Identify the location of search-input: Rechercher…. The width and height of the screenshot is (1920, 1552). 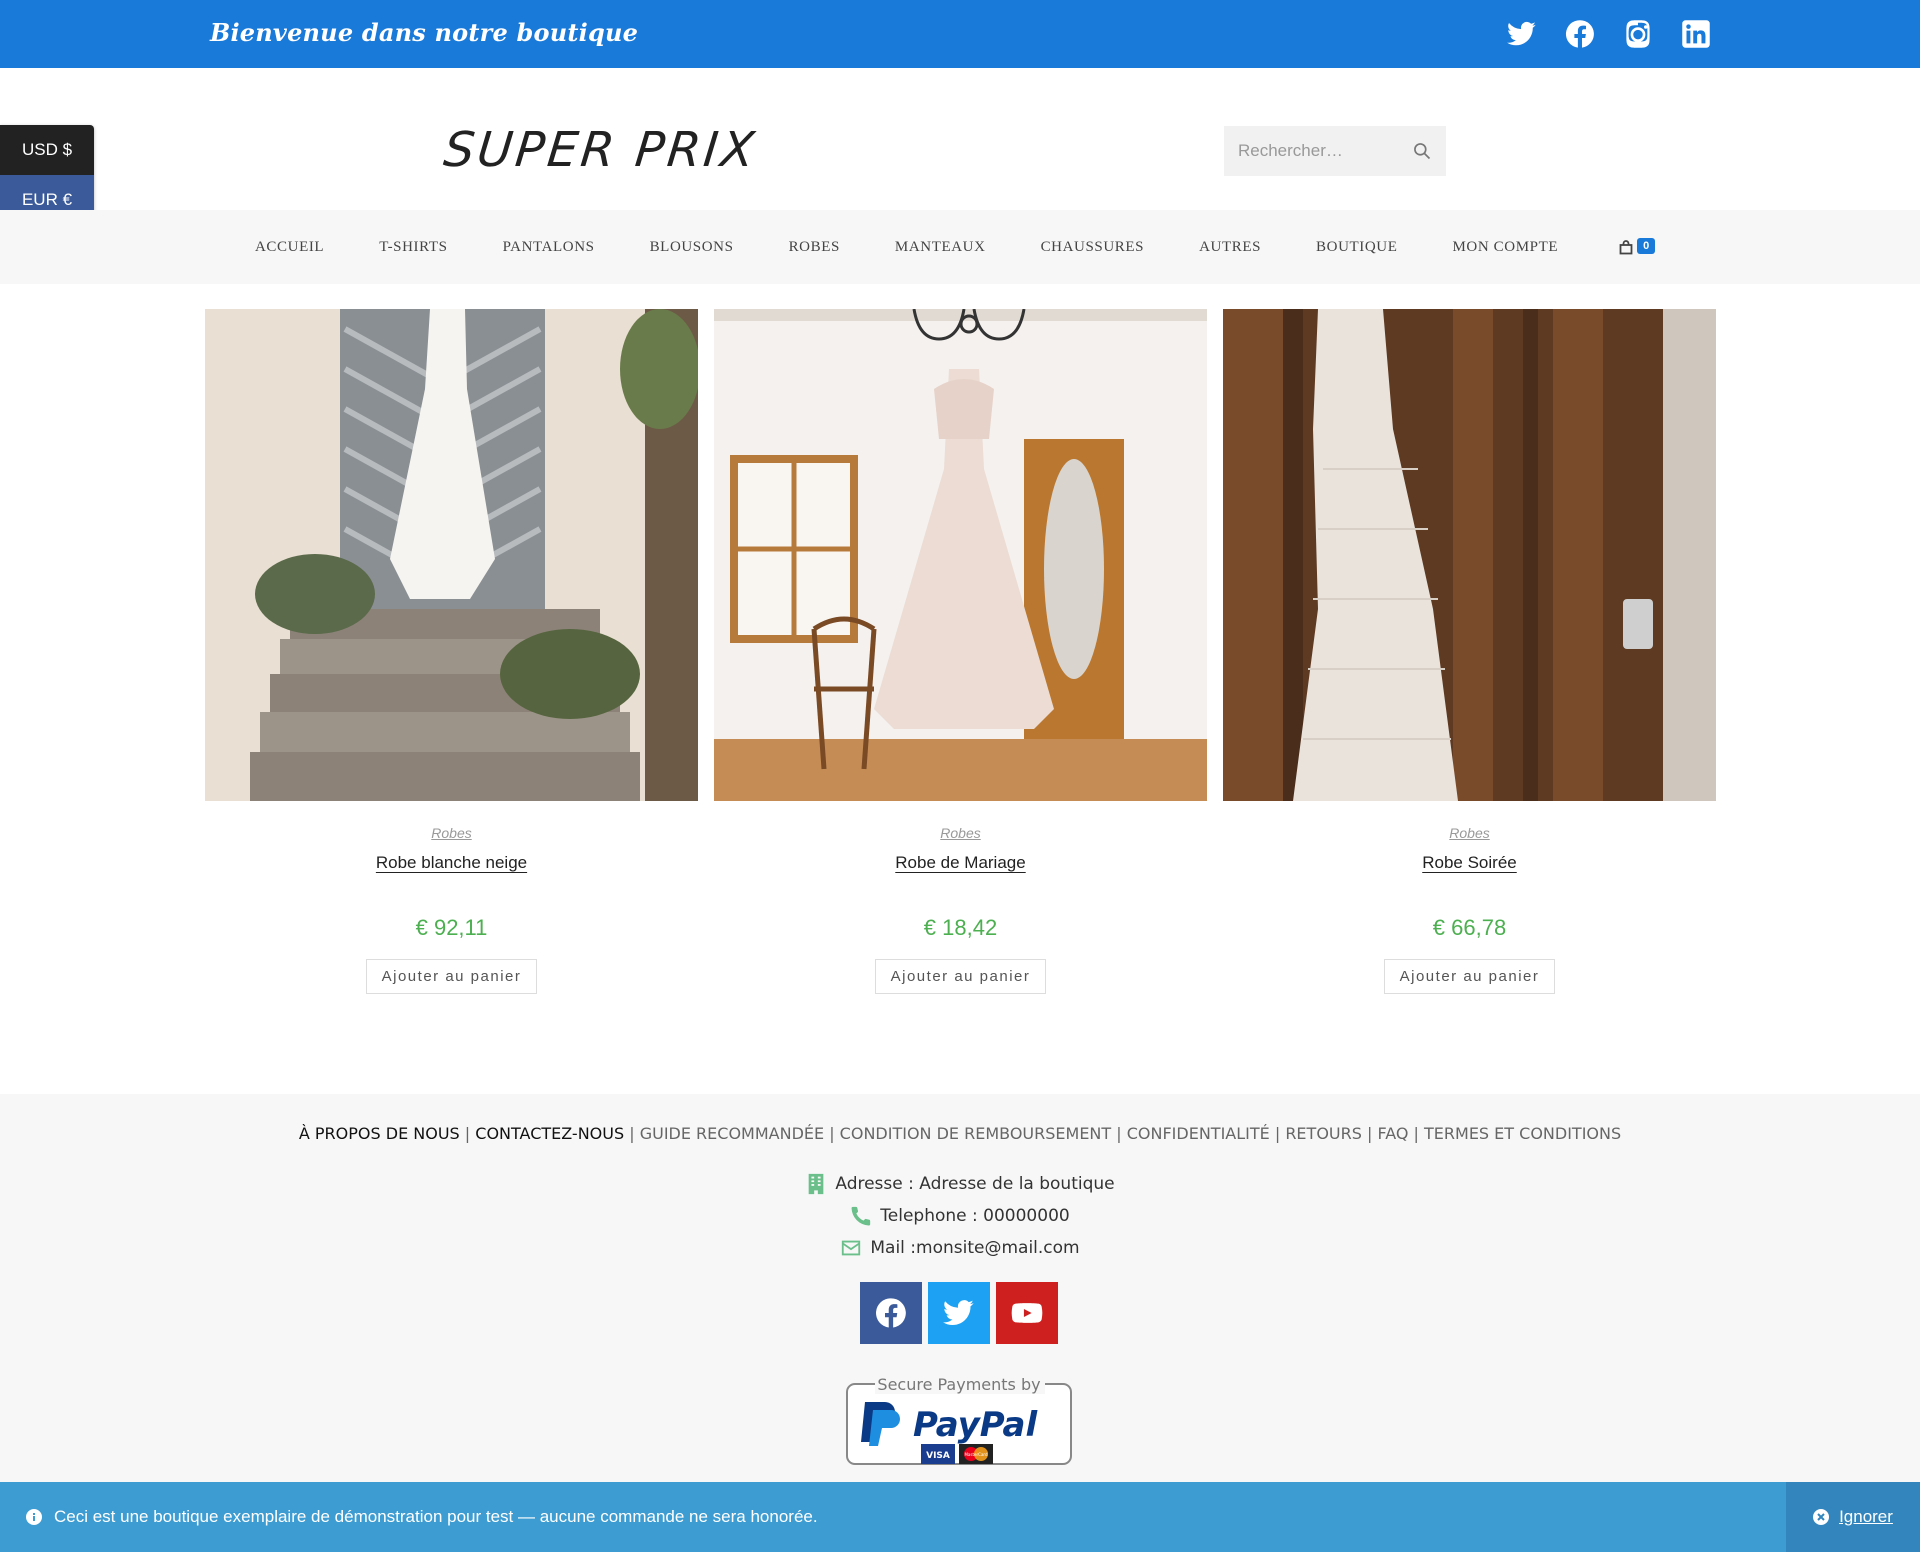
(1325, 151).